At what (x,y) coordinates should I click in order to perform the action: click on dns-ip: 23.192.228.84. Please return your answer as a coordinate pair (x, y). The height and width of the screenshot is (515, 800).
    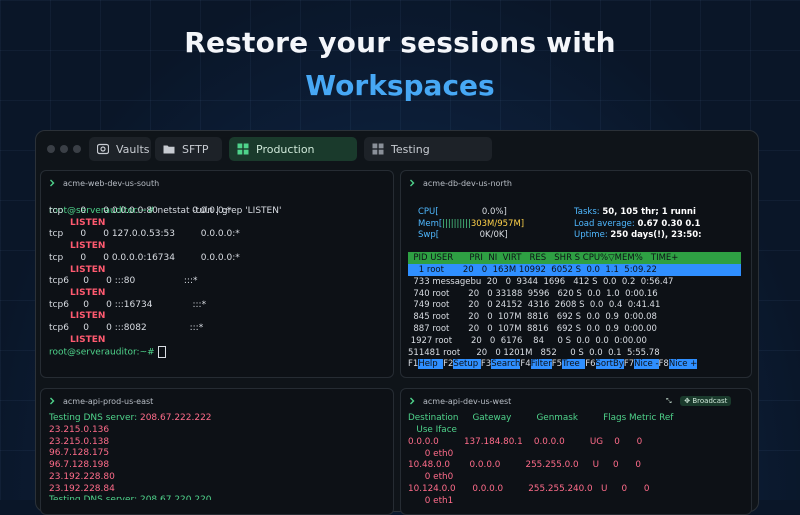
    Looking at the image, I should click on (82, 488).